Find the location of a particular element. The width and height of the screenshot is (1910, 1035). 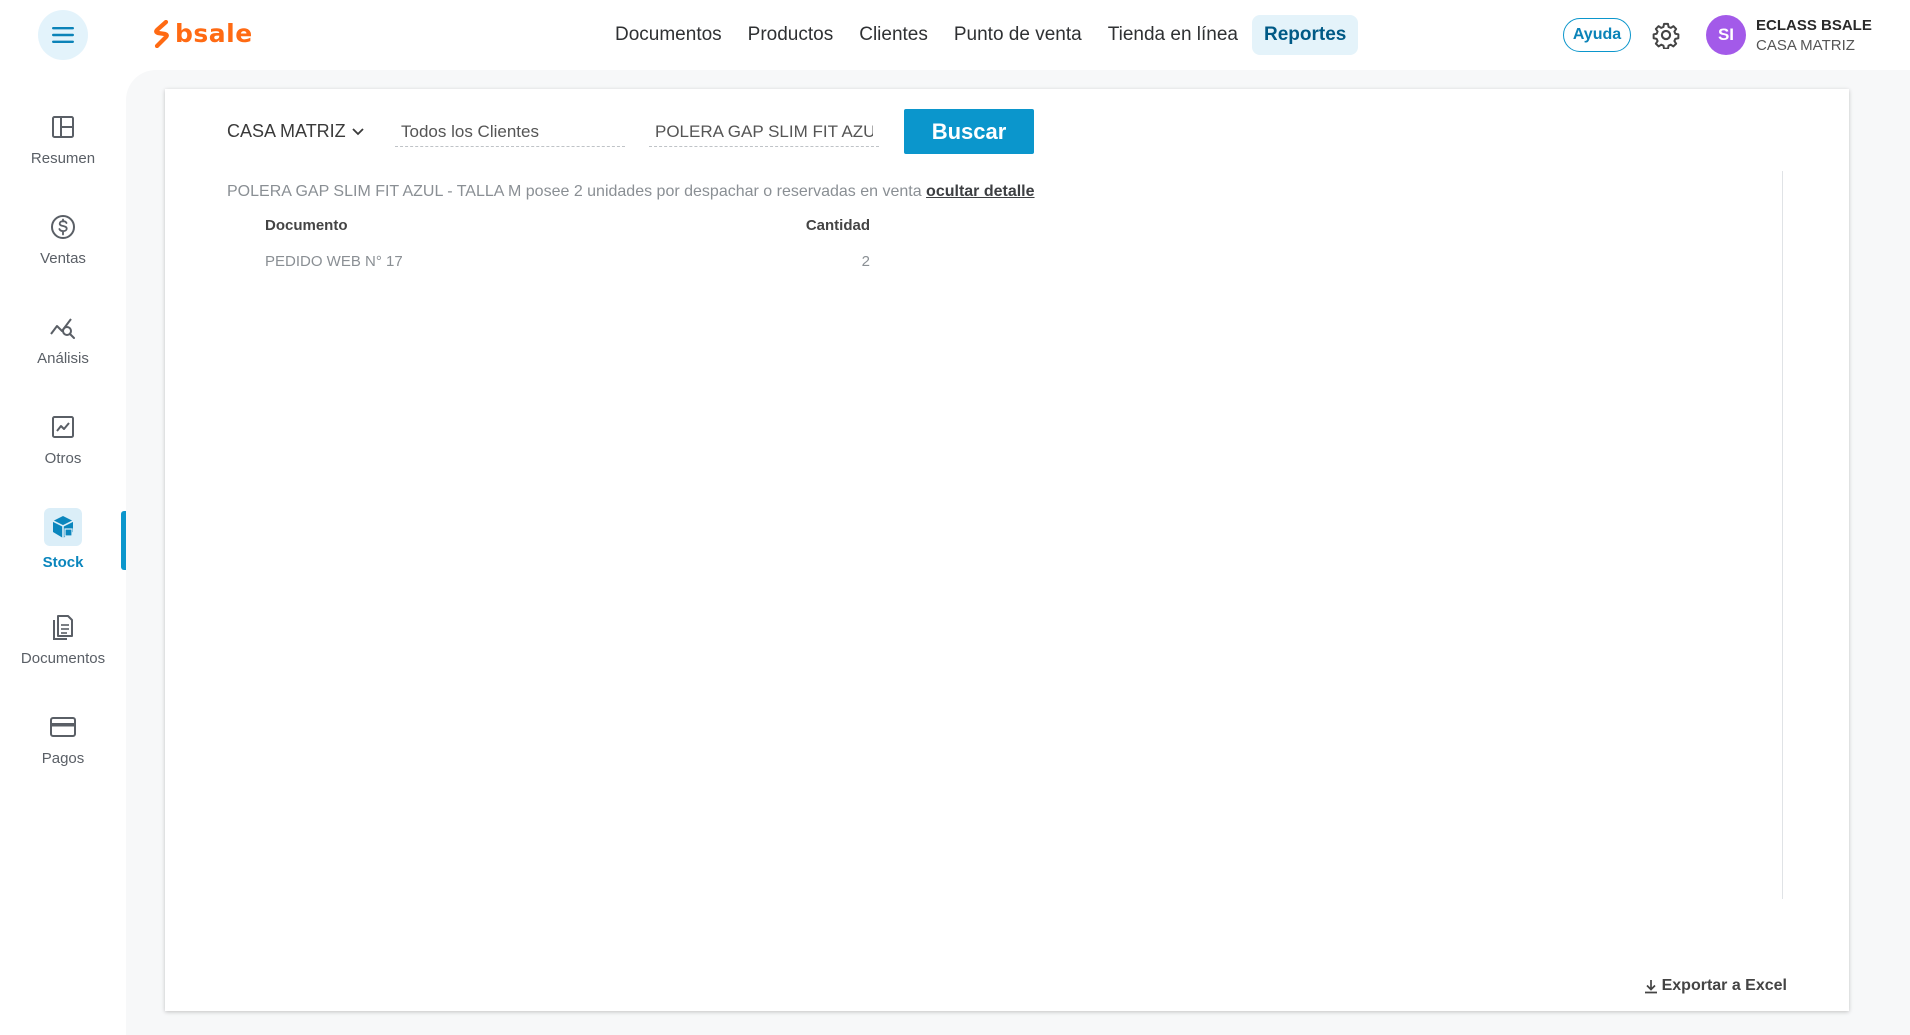

column-header-cantidad: Cantidad is located at coordinates (837, 225).